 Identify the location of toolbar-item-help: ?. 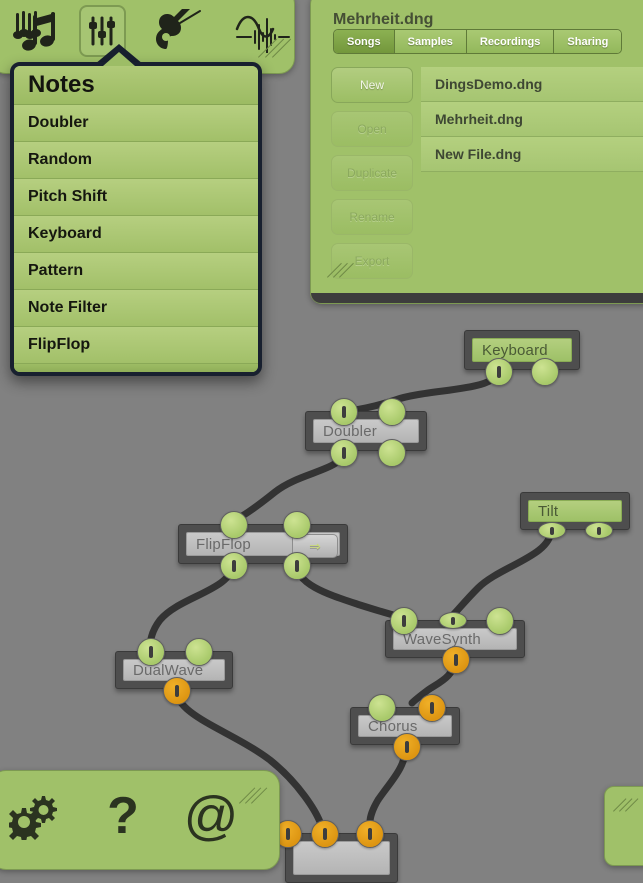
(123, 816).